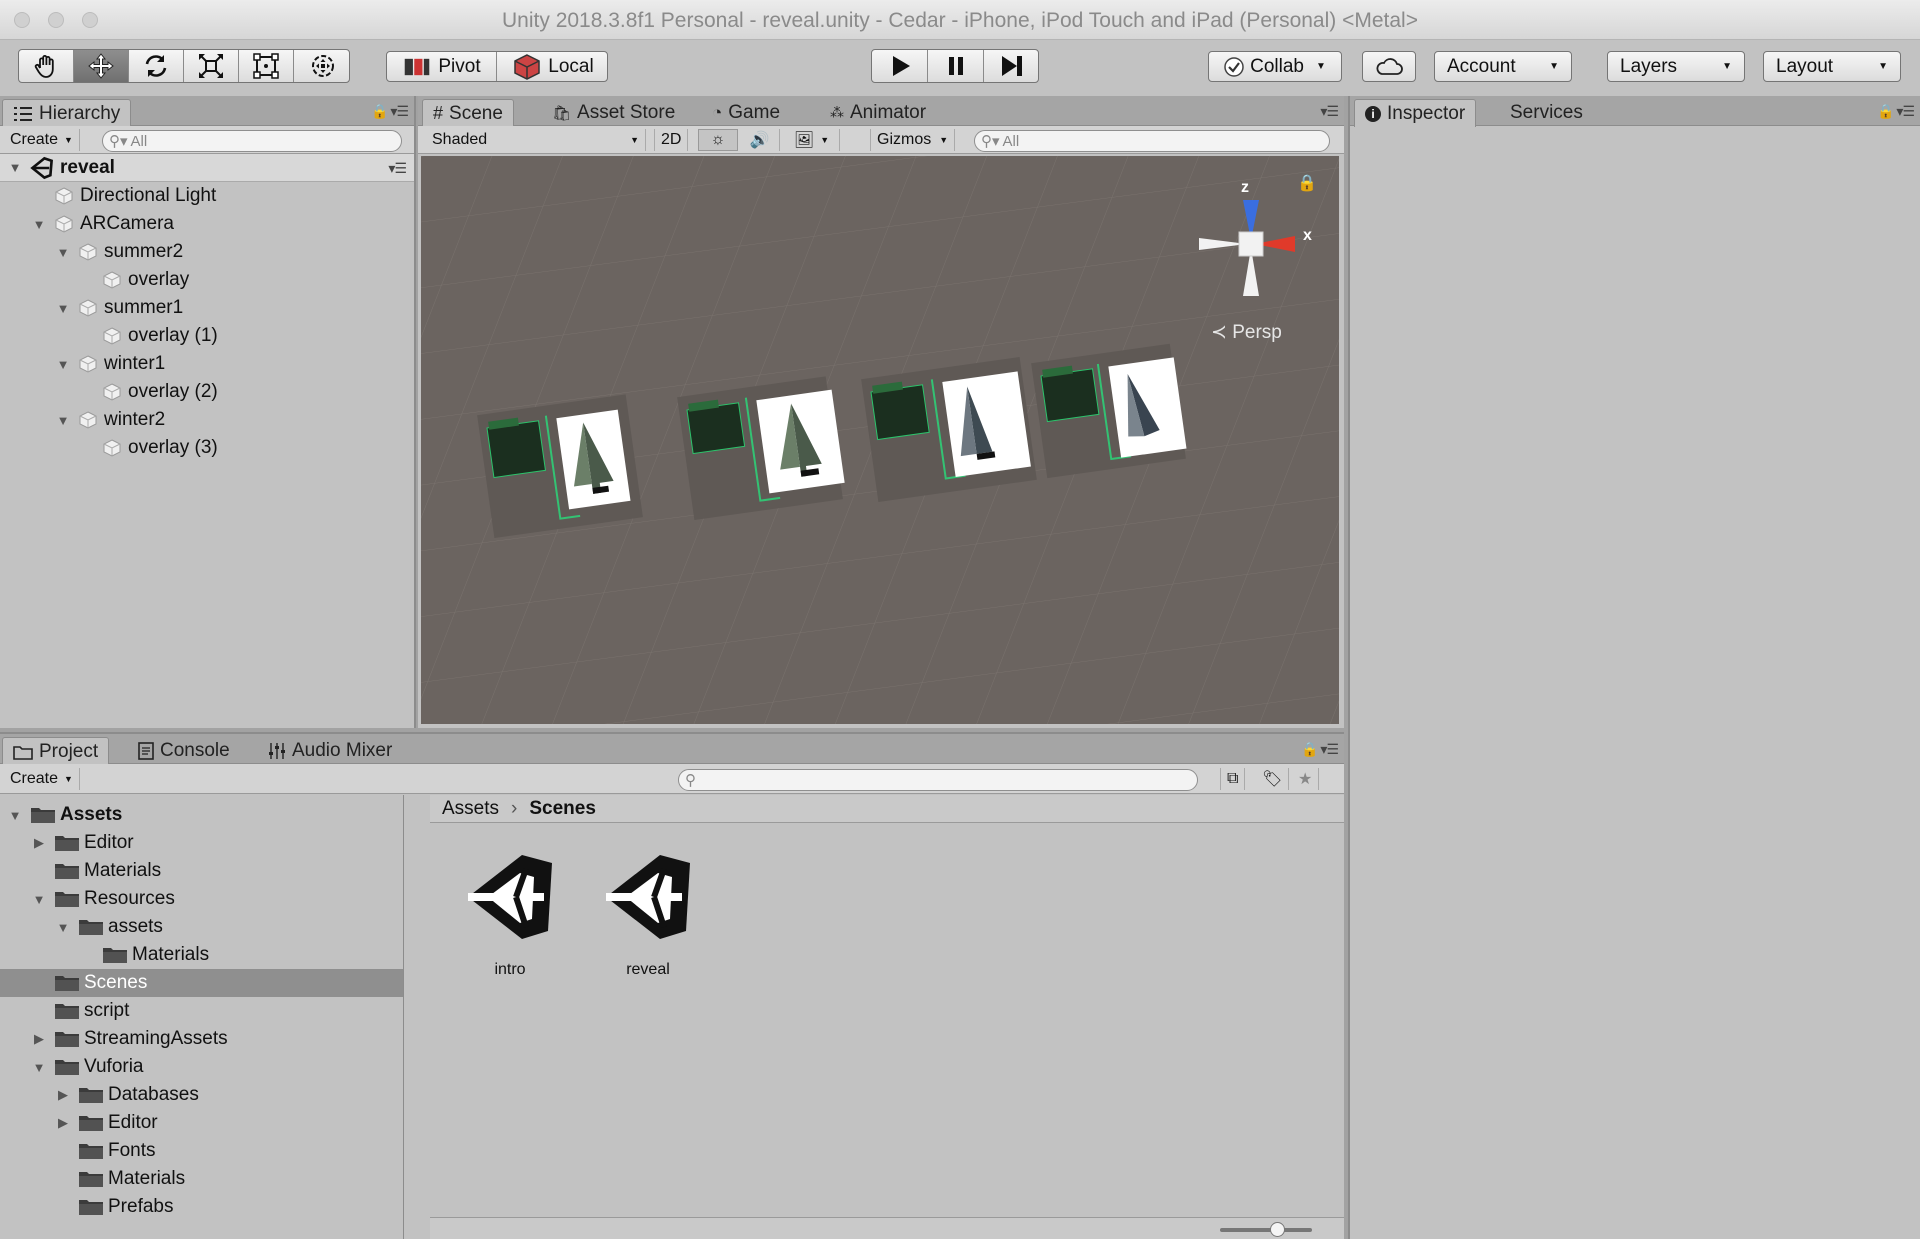  I want to click on transform-tool-button, so click(321, 66).